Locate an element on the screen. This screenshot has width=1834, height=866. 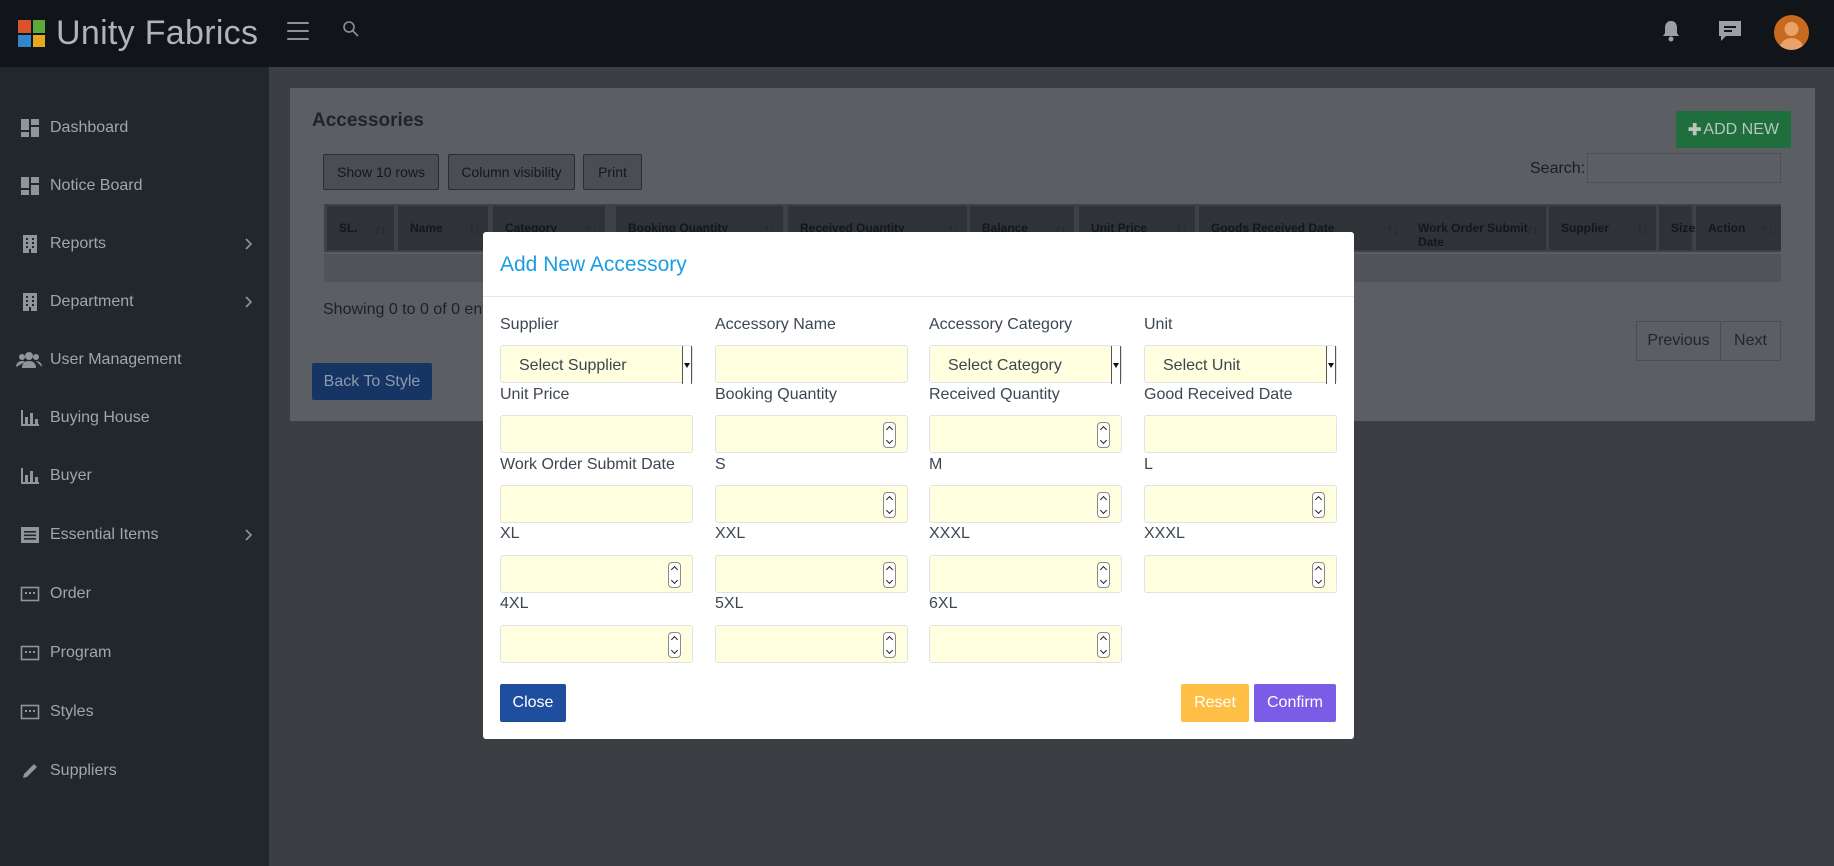
close-button: Close is located at coordinates (533, 703).